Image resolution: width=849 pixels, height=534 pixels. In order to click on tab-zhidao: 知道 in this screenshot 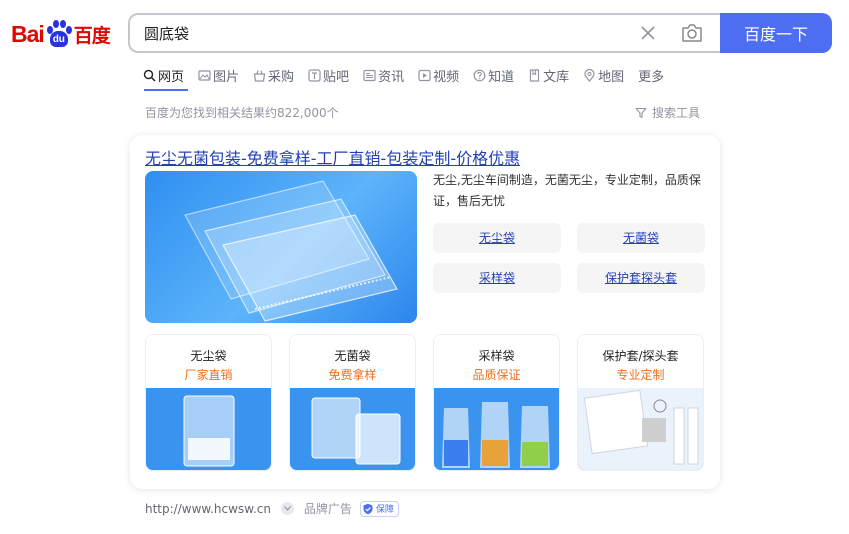, I will do `click(493, 75)`.